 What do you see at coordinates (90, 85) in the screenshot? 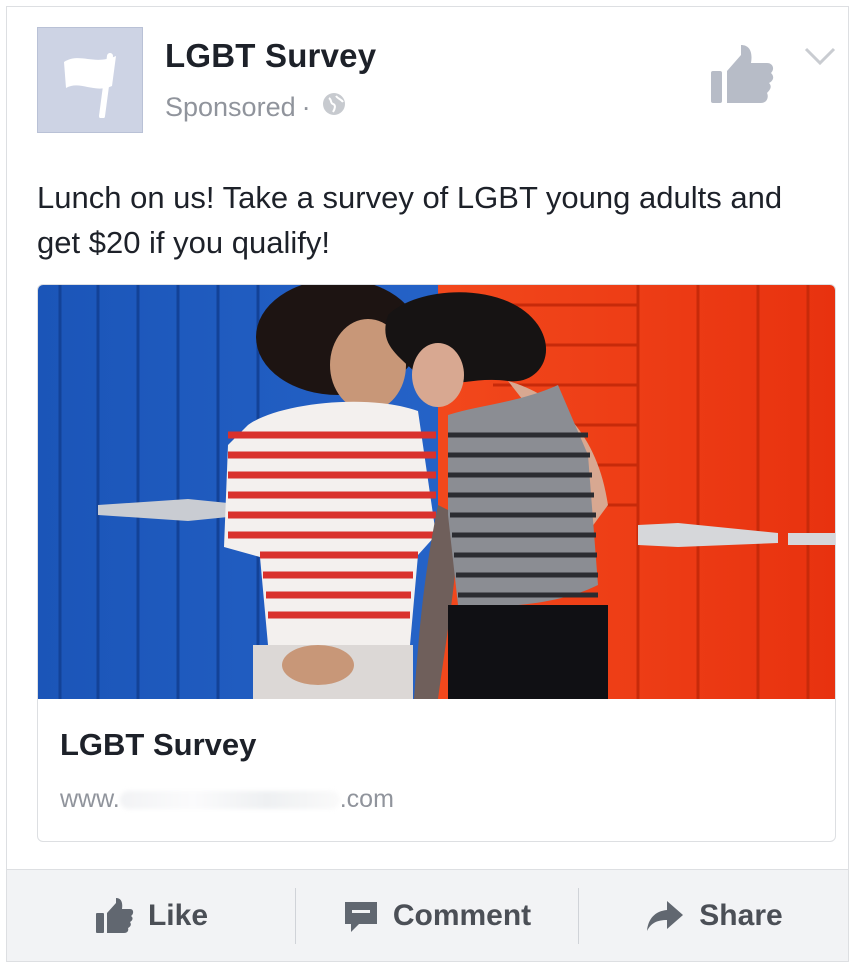
I see `flag-icon` at bounding box center [90, 85].